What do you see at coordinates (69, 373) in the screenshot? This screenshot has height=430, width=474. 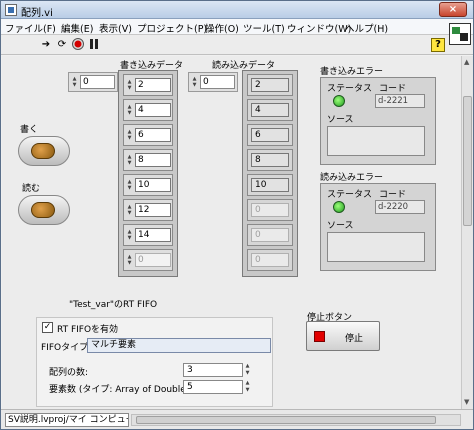 I see `arrays-count-label: 配列の数:` at bounding box center [69, 373].